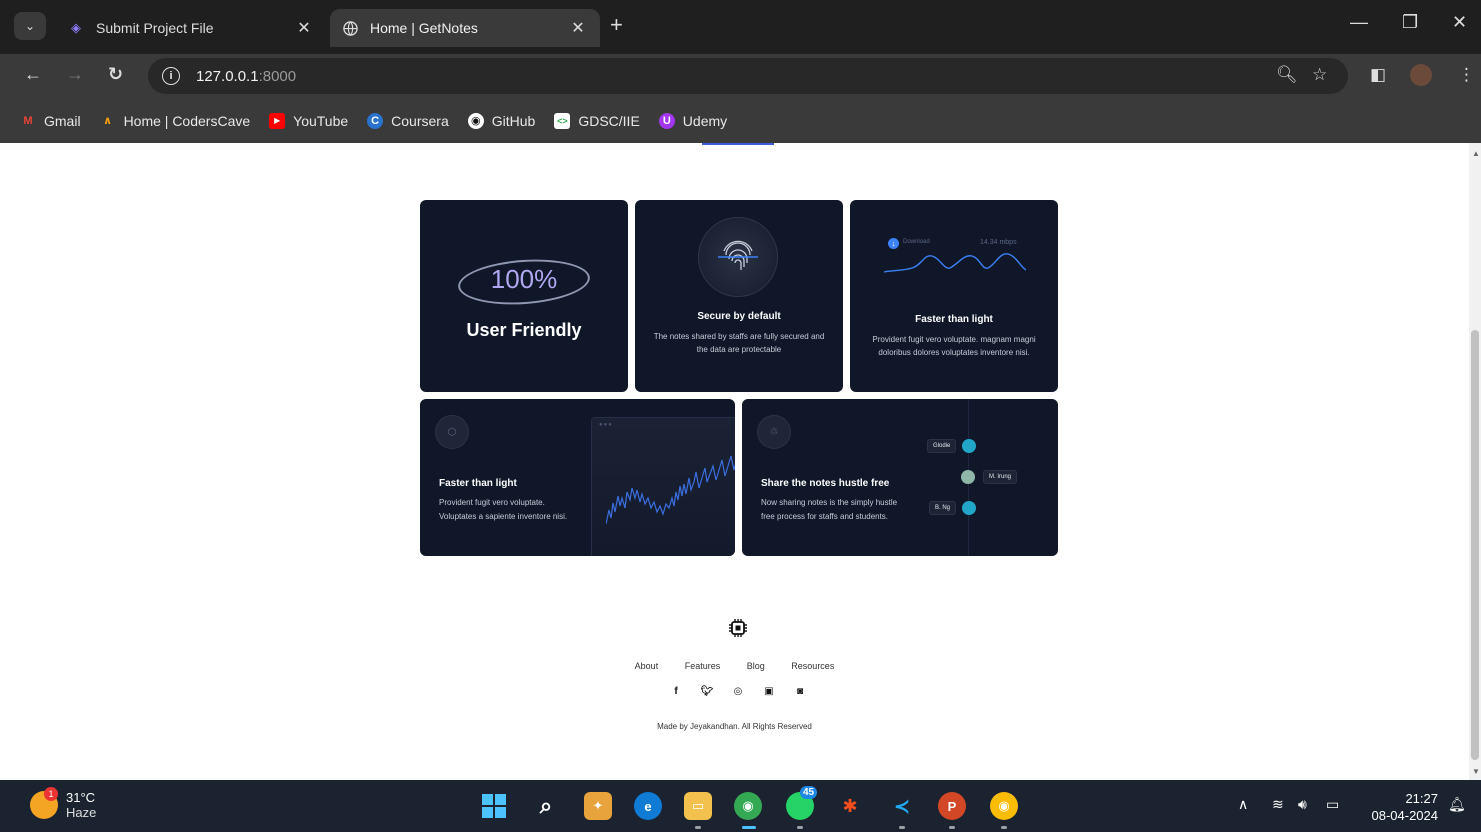 Image resolution: width=1481 pixels, height=832 pixels. I want to click on figma-icon: ✱, so click(850, 806).